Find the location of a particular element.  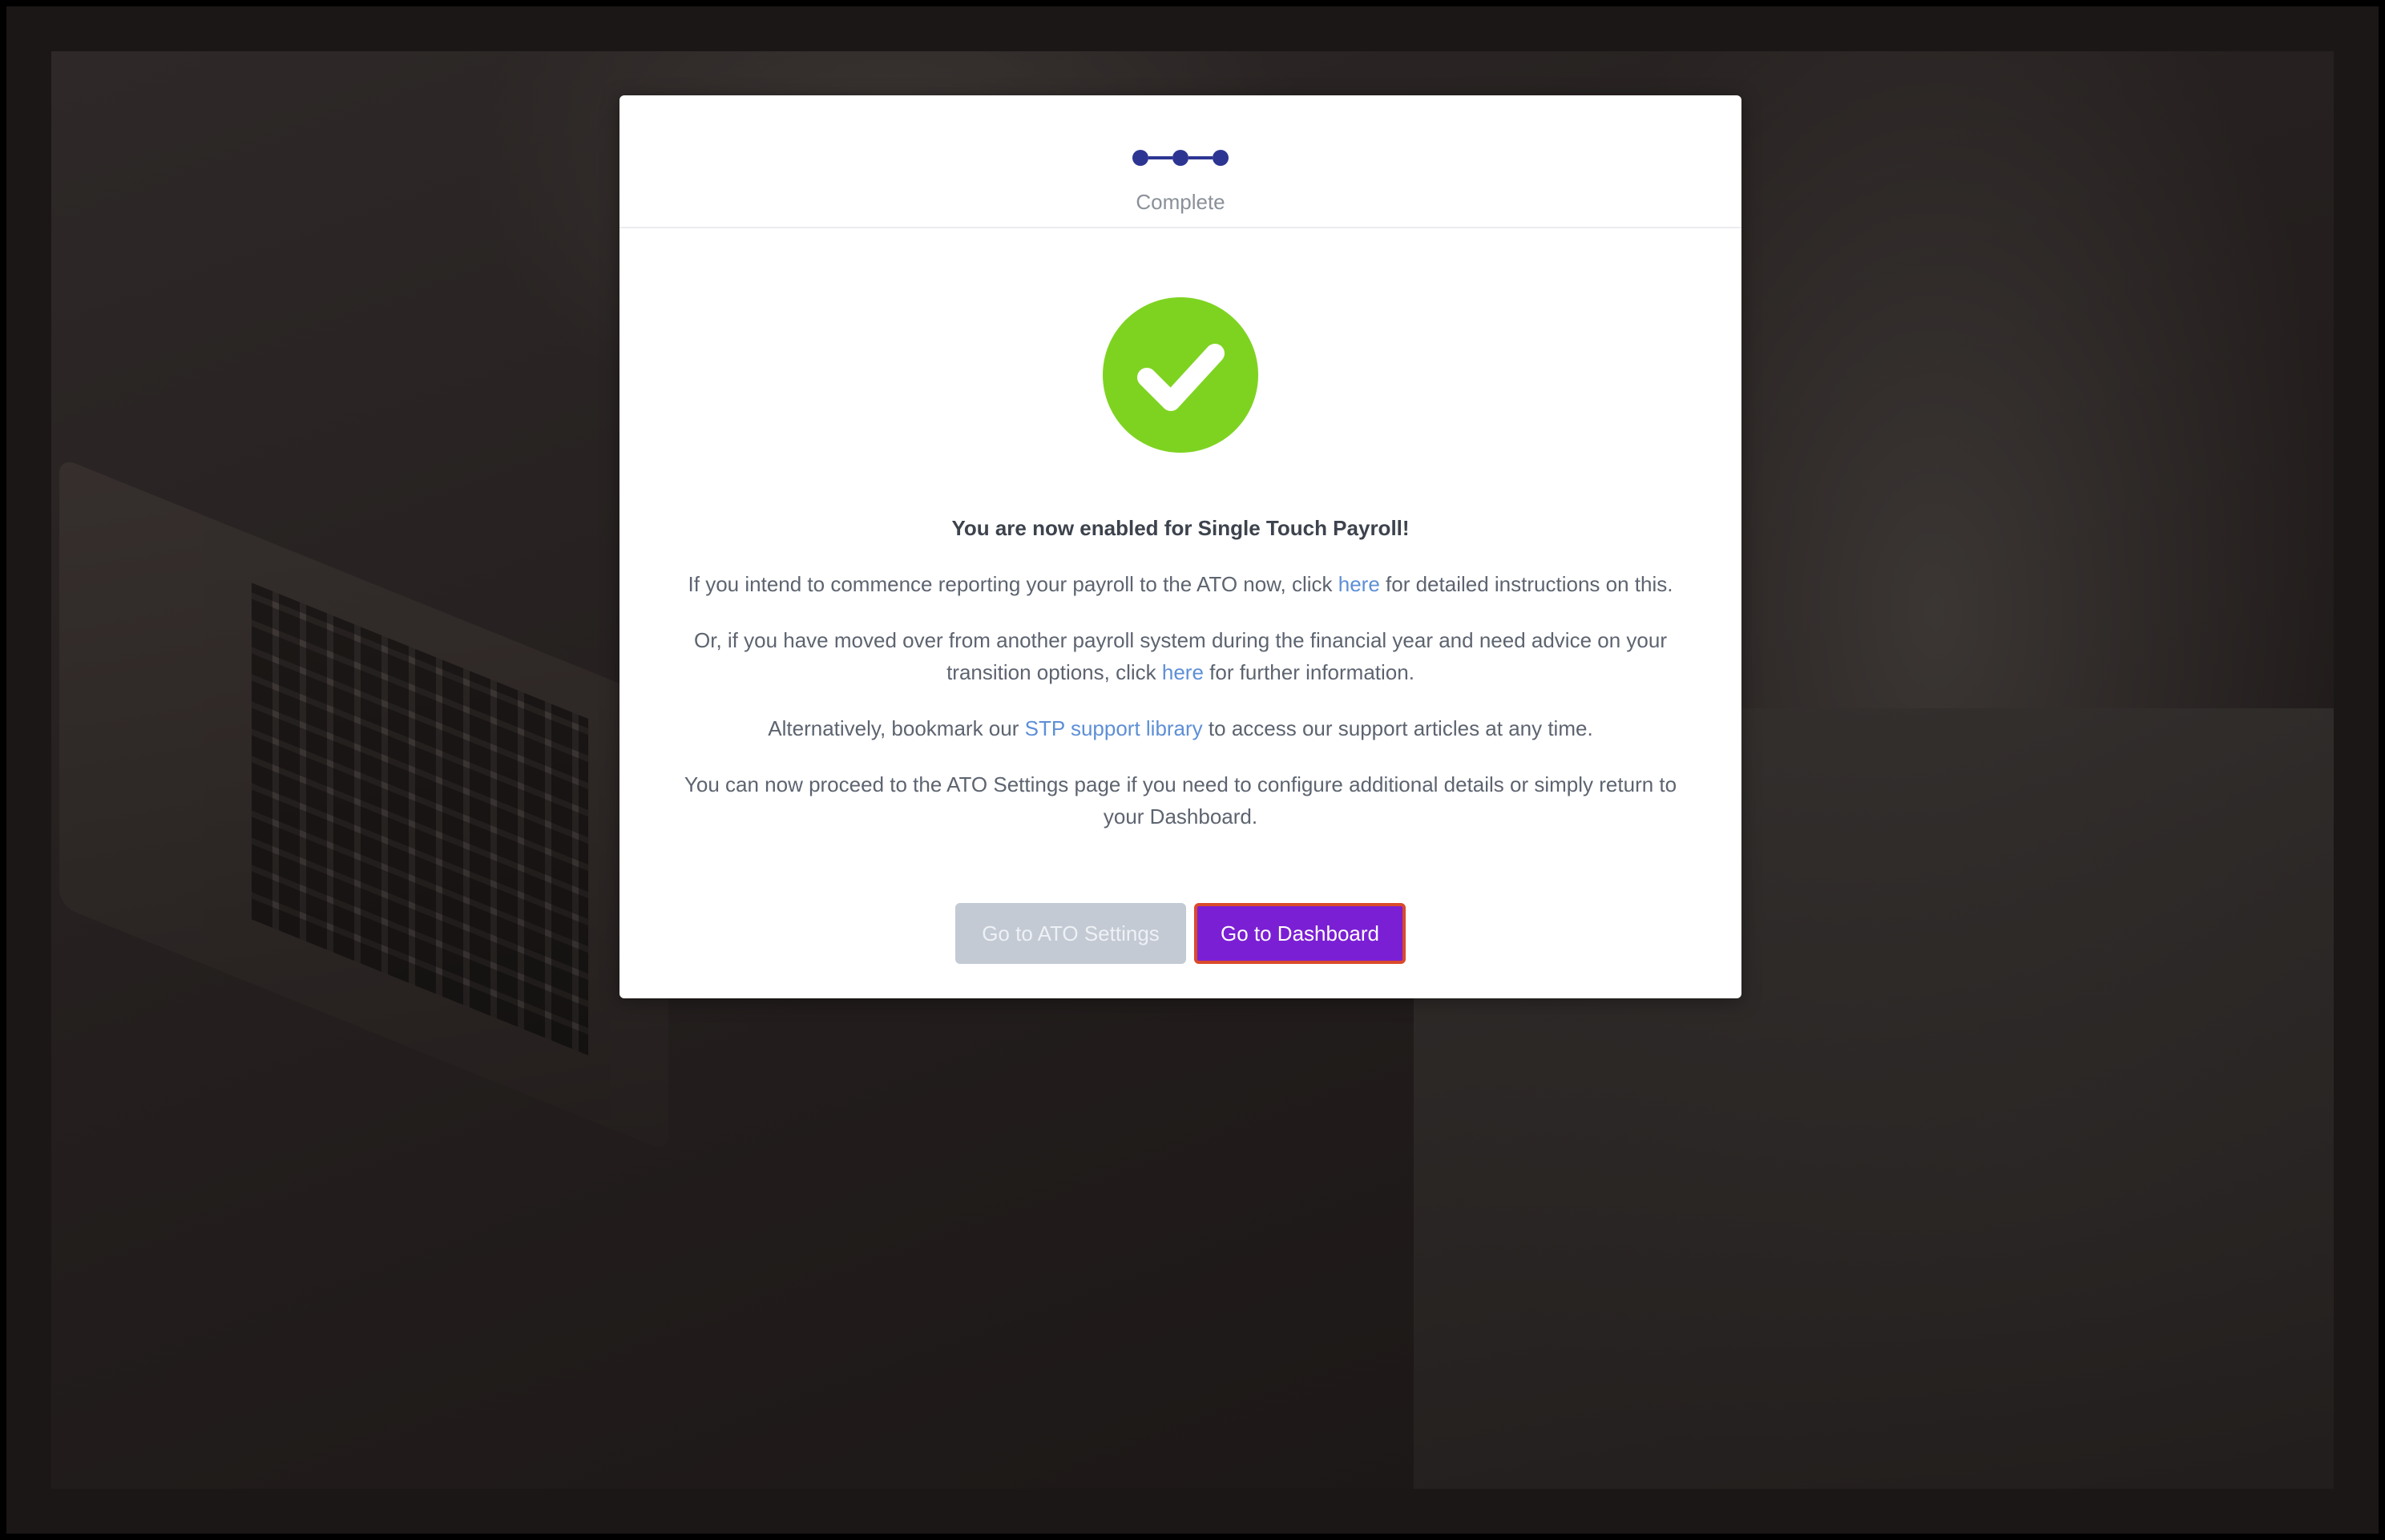

laptop-image is located at coordinates (363, 804).